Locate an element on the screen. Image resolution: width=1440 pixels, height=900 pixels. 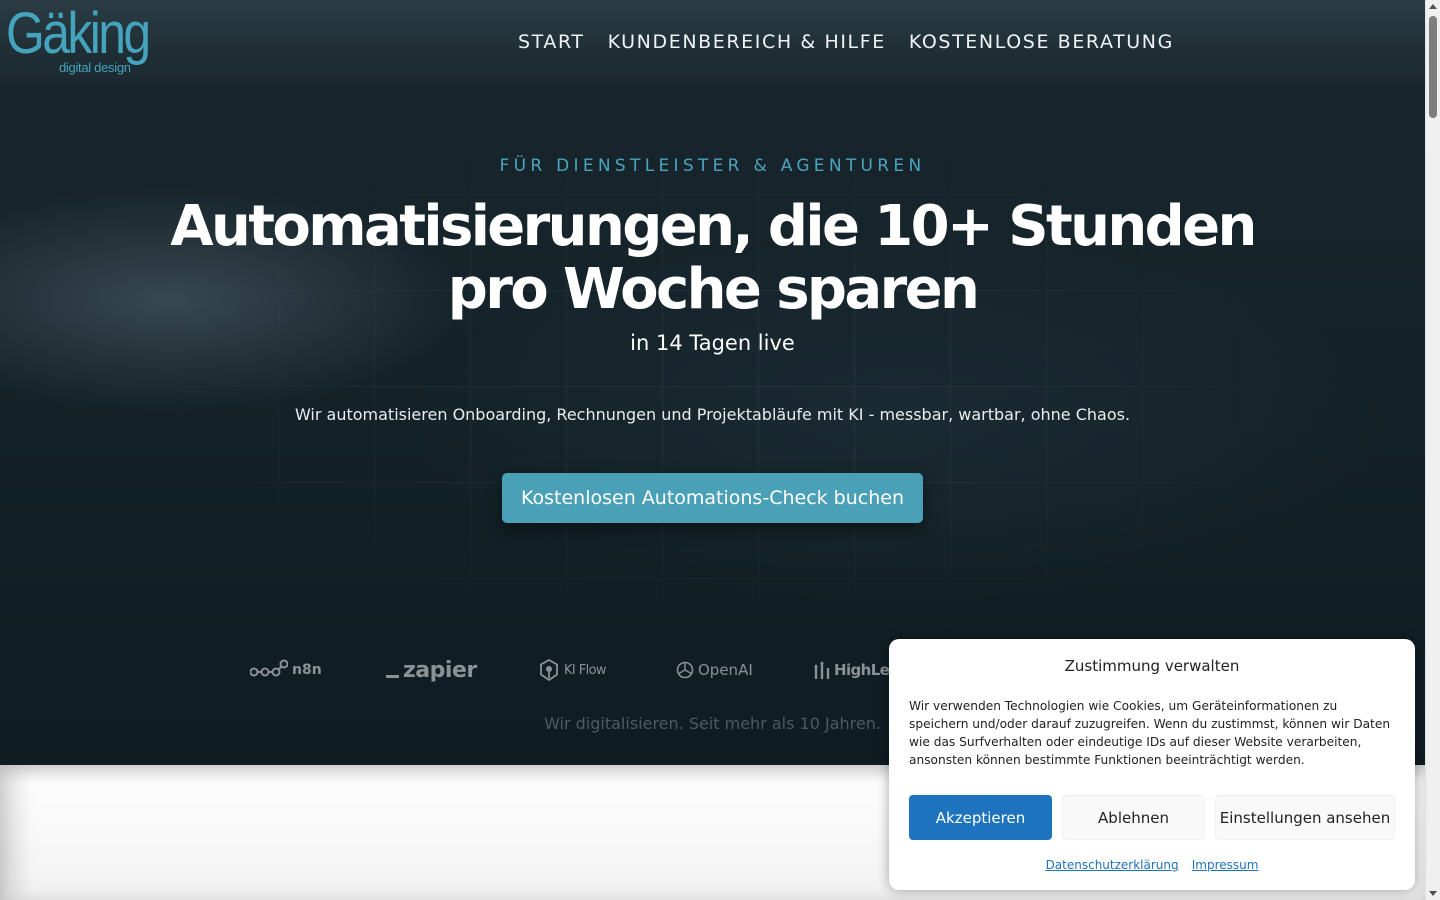
partner-logo-n8n: n8n is located at coordinates (286, 670).